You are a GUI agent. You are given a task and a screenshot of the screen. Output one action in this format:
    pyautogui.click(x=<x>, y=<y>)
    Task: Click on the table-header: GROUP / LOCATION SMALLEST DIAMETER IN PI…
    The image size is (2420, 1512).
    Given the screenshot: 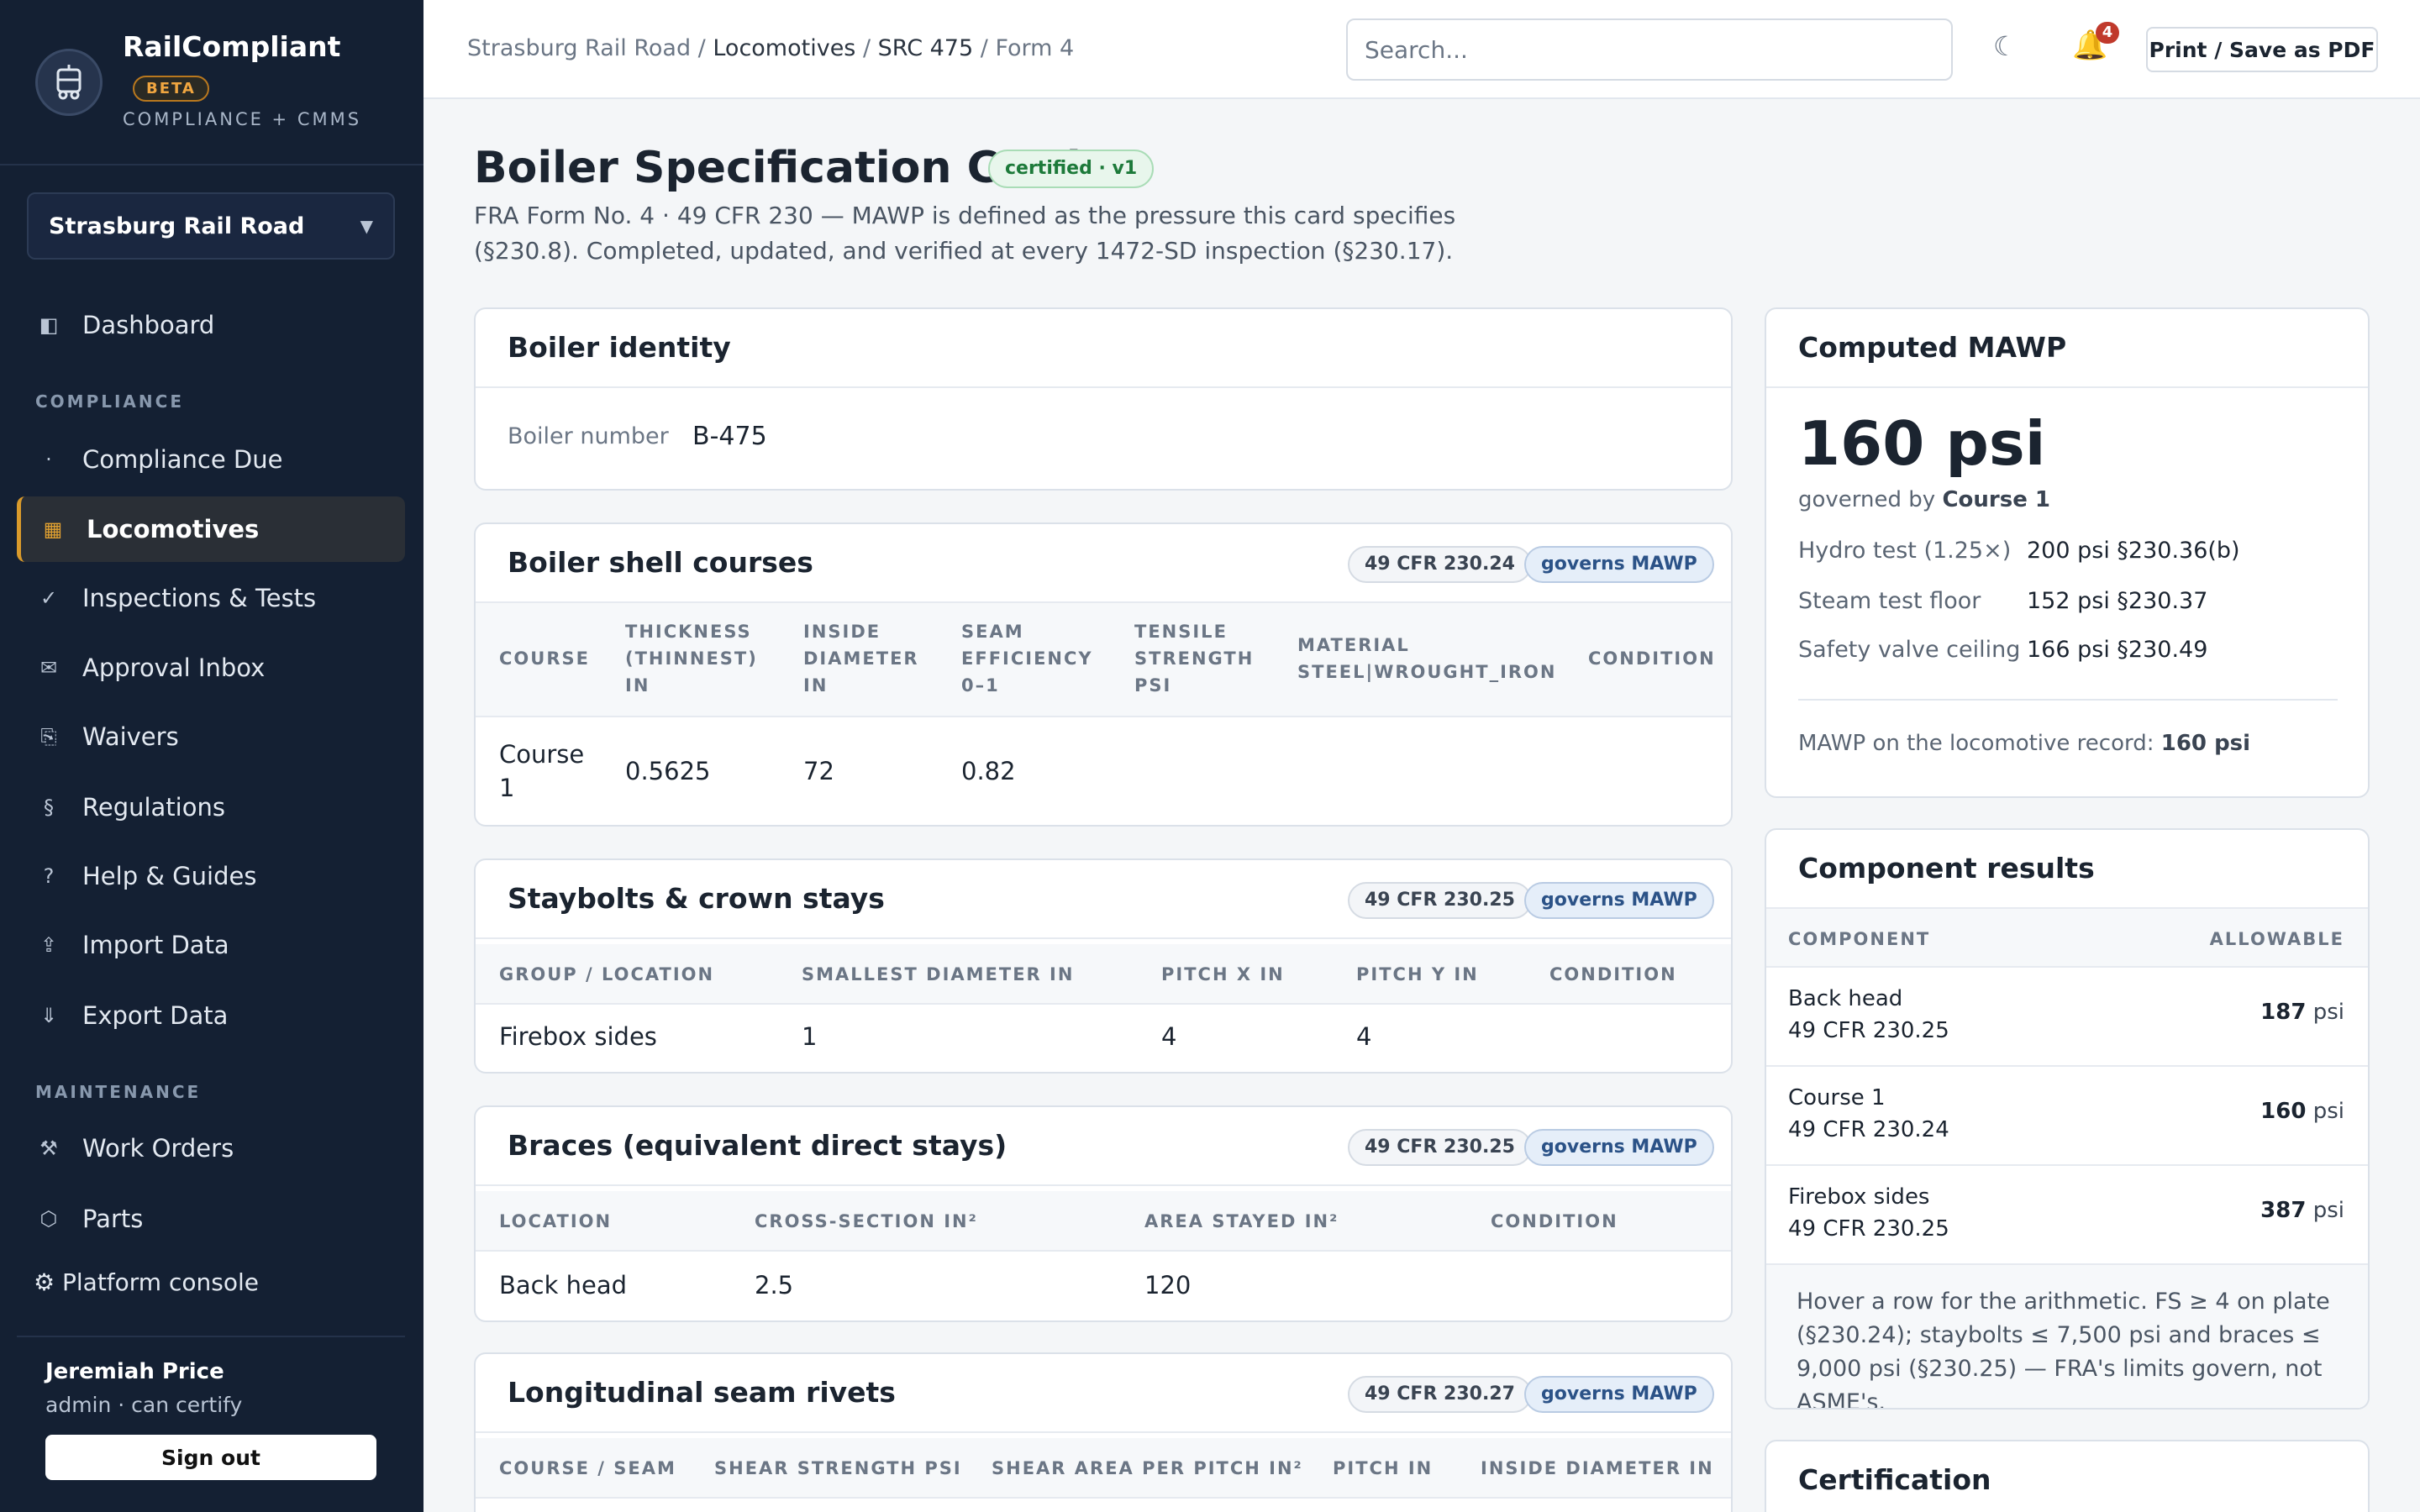 What is the action you would take?
    pyautogui.click(x=1104, y=974)
    